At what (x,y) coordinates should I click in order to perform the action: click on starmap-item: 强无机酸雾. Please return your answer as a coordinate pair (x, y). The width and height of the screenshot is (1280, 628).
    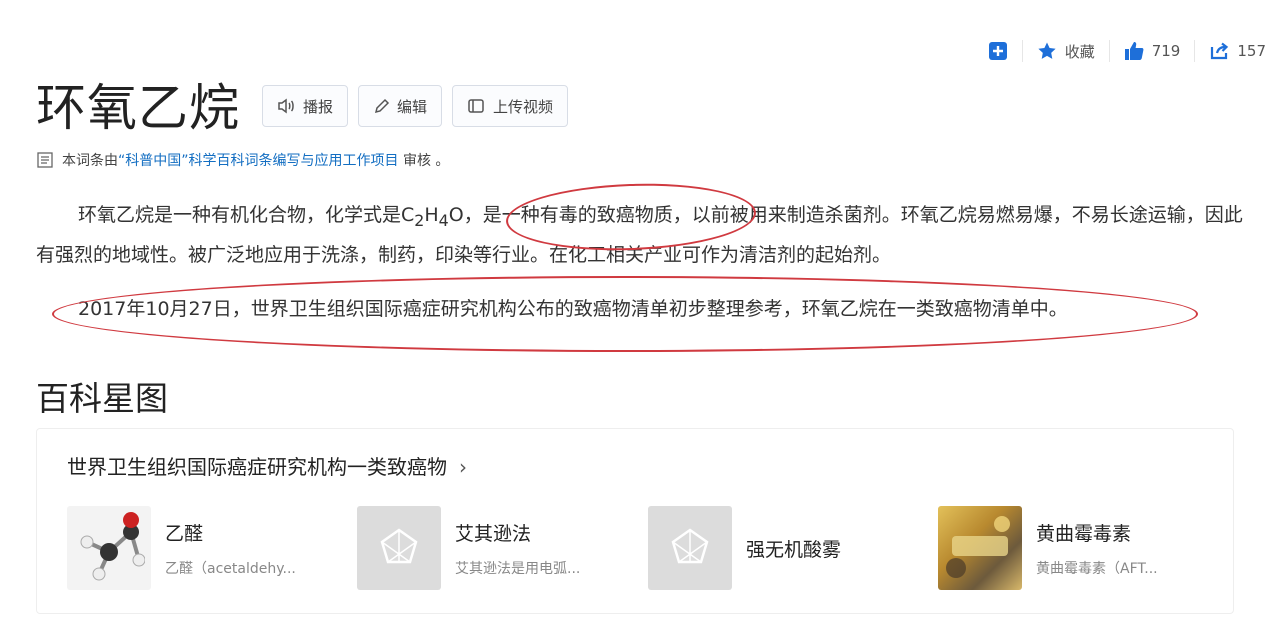
    Looking at the image, I should click on (783, 548).